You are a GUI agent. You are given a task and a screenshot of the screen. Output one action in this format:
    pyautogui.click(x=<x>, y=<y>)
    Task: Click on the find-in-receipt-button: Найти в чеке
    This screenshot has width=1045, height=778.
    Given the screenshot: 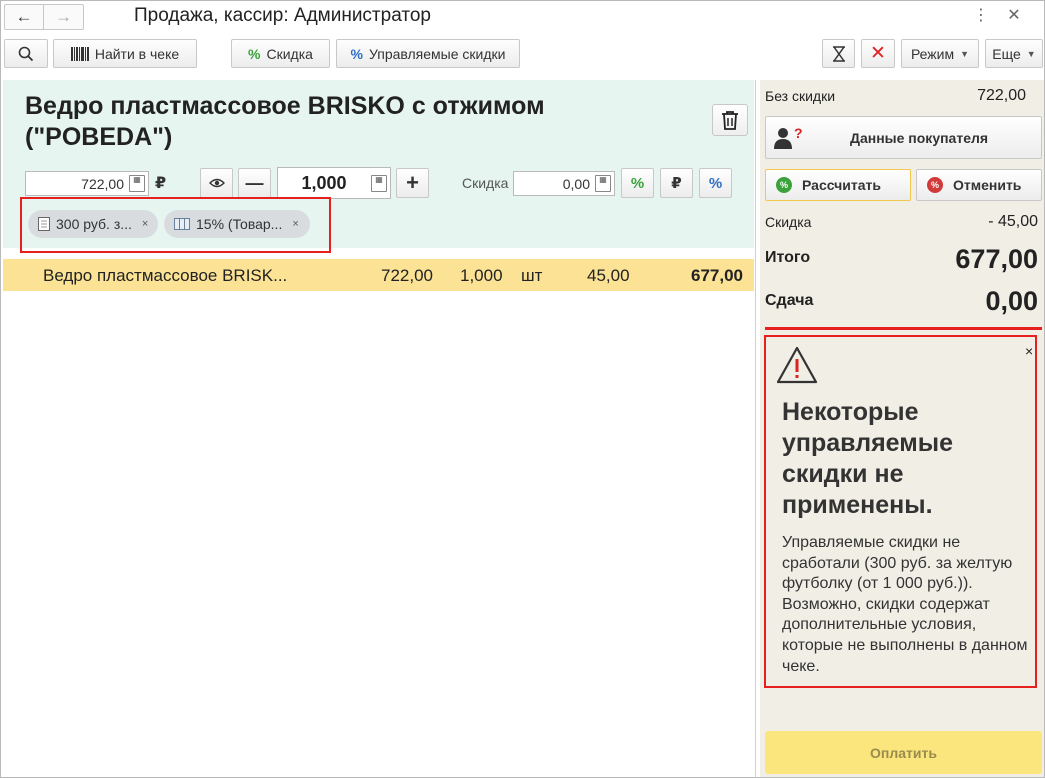 What is the action you would take?
    pyautogui.click(x=125, y=53)
    